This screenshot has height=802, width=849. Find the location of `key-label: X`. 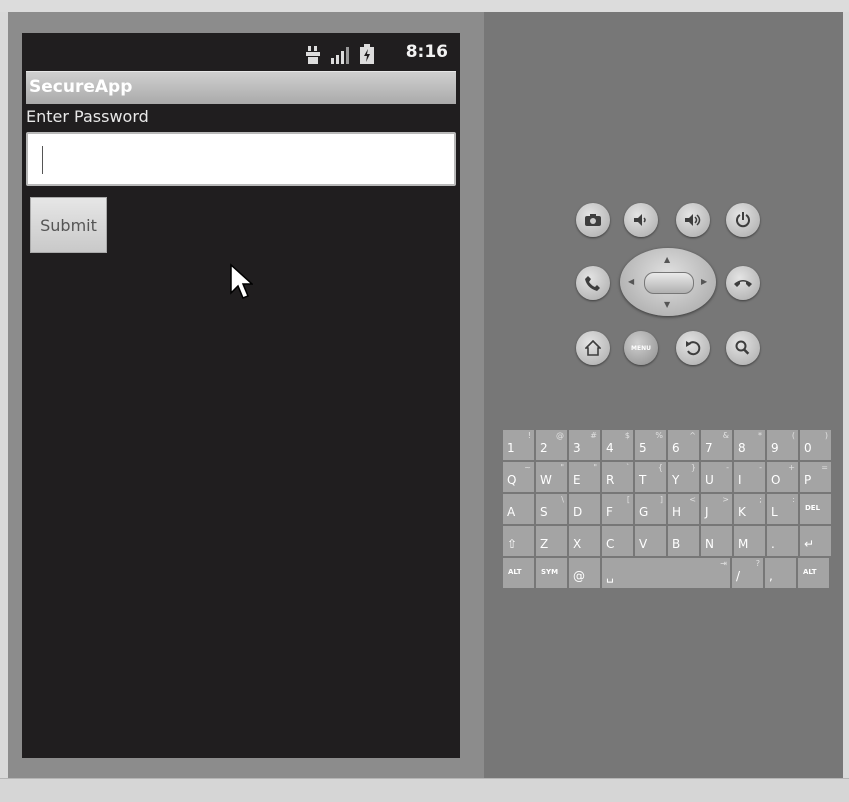

key-label: X is located at coordinates (577, 544).